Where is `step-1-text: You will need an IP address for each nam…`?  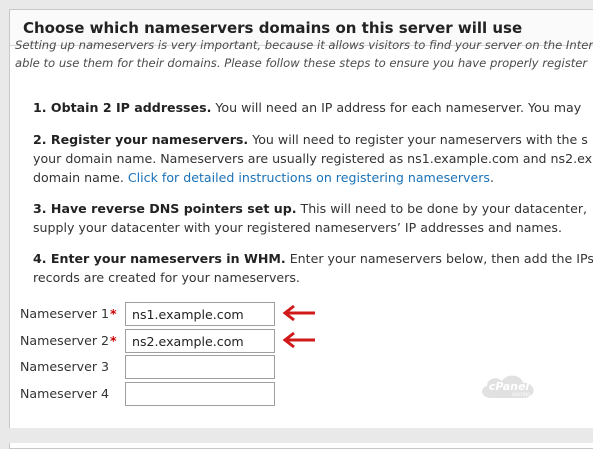 step-1-text: You will need an IP address for each nam… is located at coordinates (396, 107).